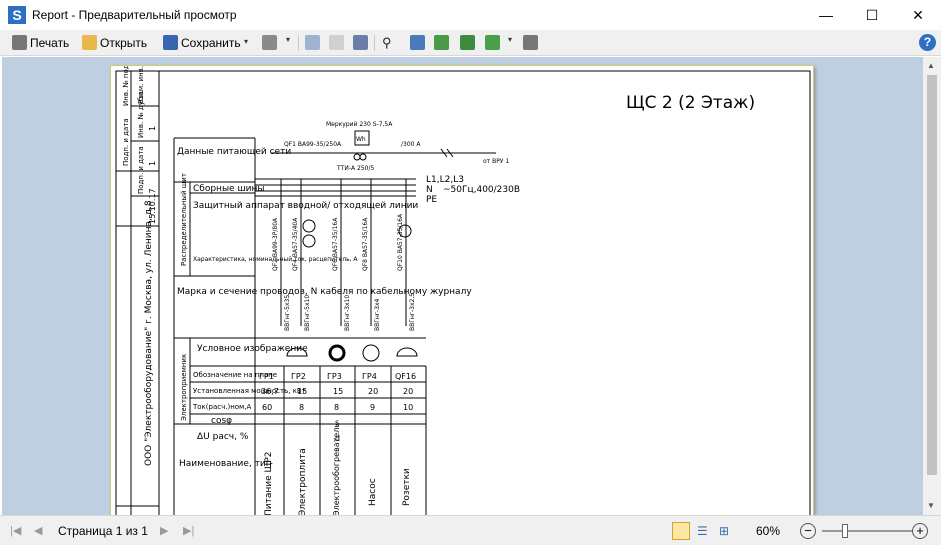 The height and width of the screenshot is (546, 941). What do you see at coordinates (932, 275) in the screenshot?
I see `scroll-thumb` at bounding box center [932, 275].